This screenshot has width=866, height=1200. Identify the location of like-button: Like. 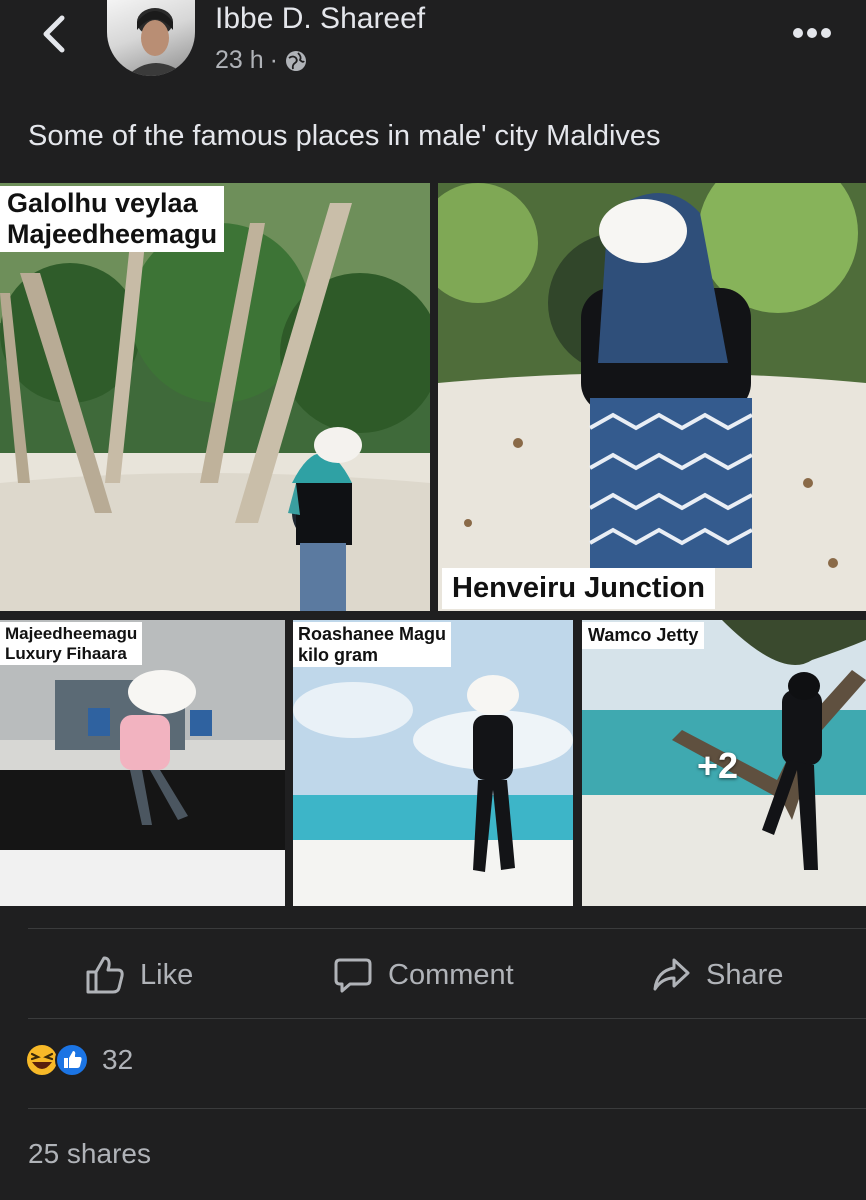
(138, 975).